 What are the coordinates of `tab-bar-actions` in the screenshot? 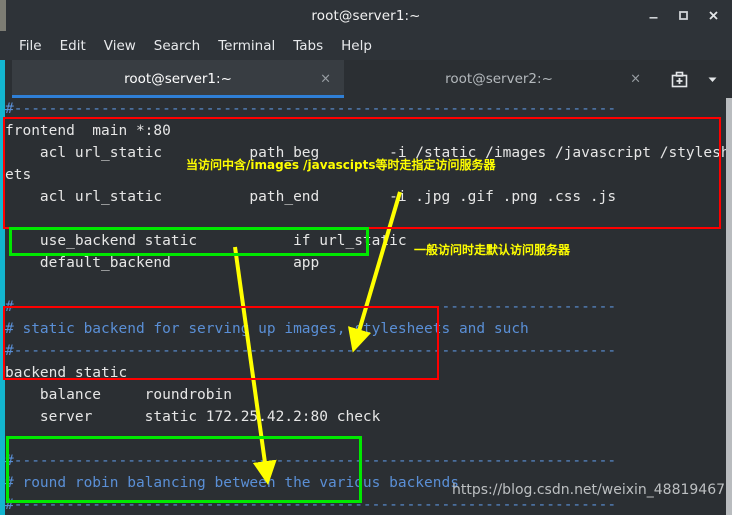 It's located at (698, 79).